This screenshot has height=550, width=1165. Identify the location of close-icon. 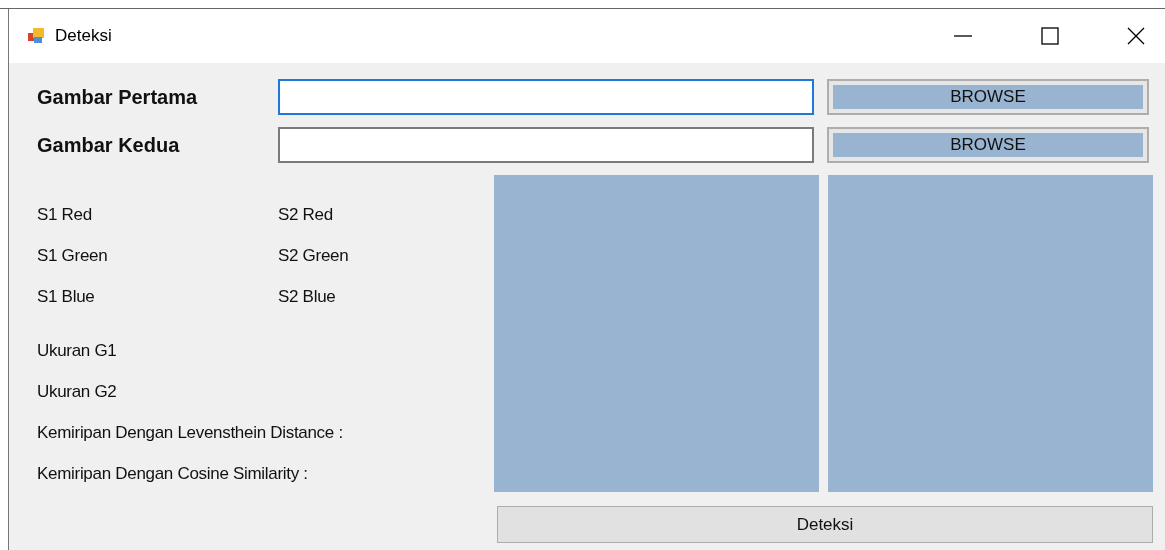
(1136, 36).